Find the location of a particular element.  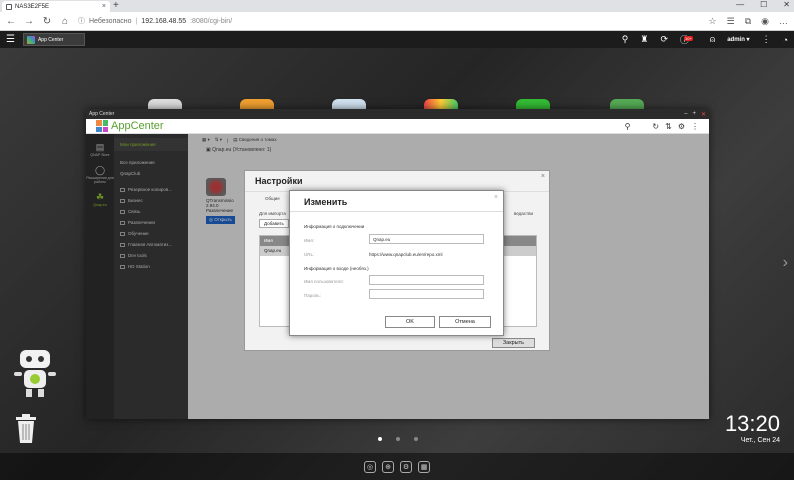

desktop-clock: 13:20 Чет., Сен 24 is located at coordinates (752, 427).